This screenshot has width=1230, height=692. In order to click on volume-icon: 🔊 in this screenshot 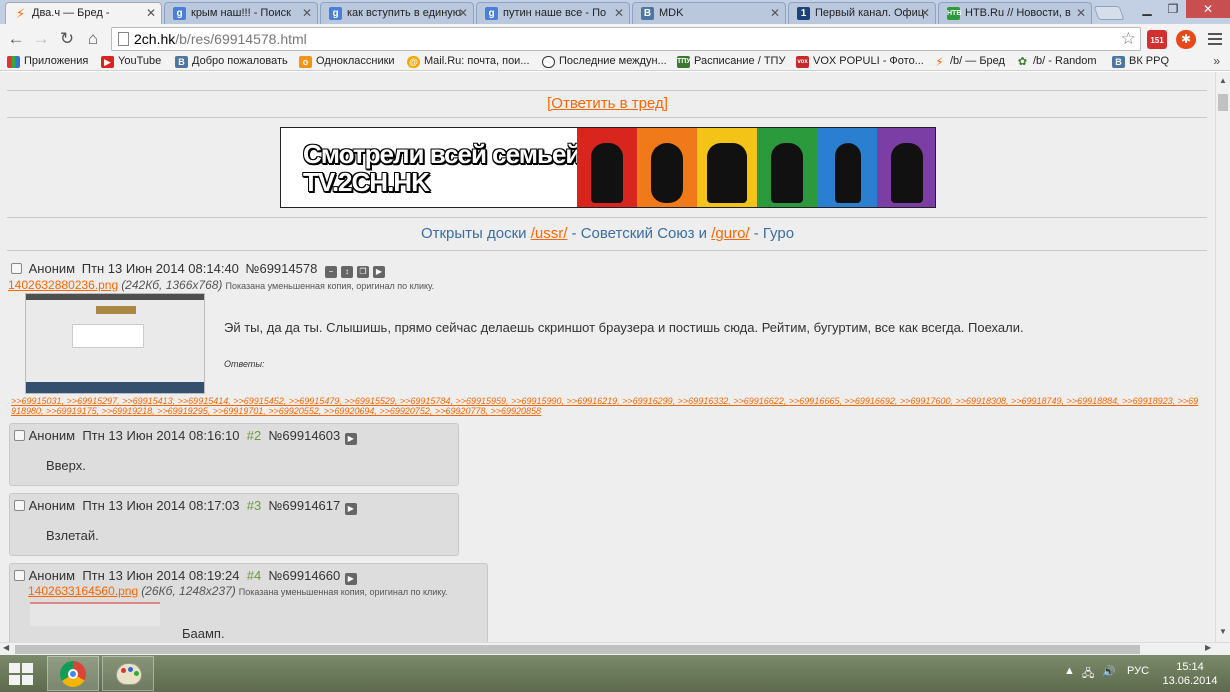, I will do `click(1109, 671)`.